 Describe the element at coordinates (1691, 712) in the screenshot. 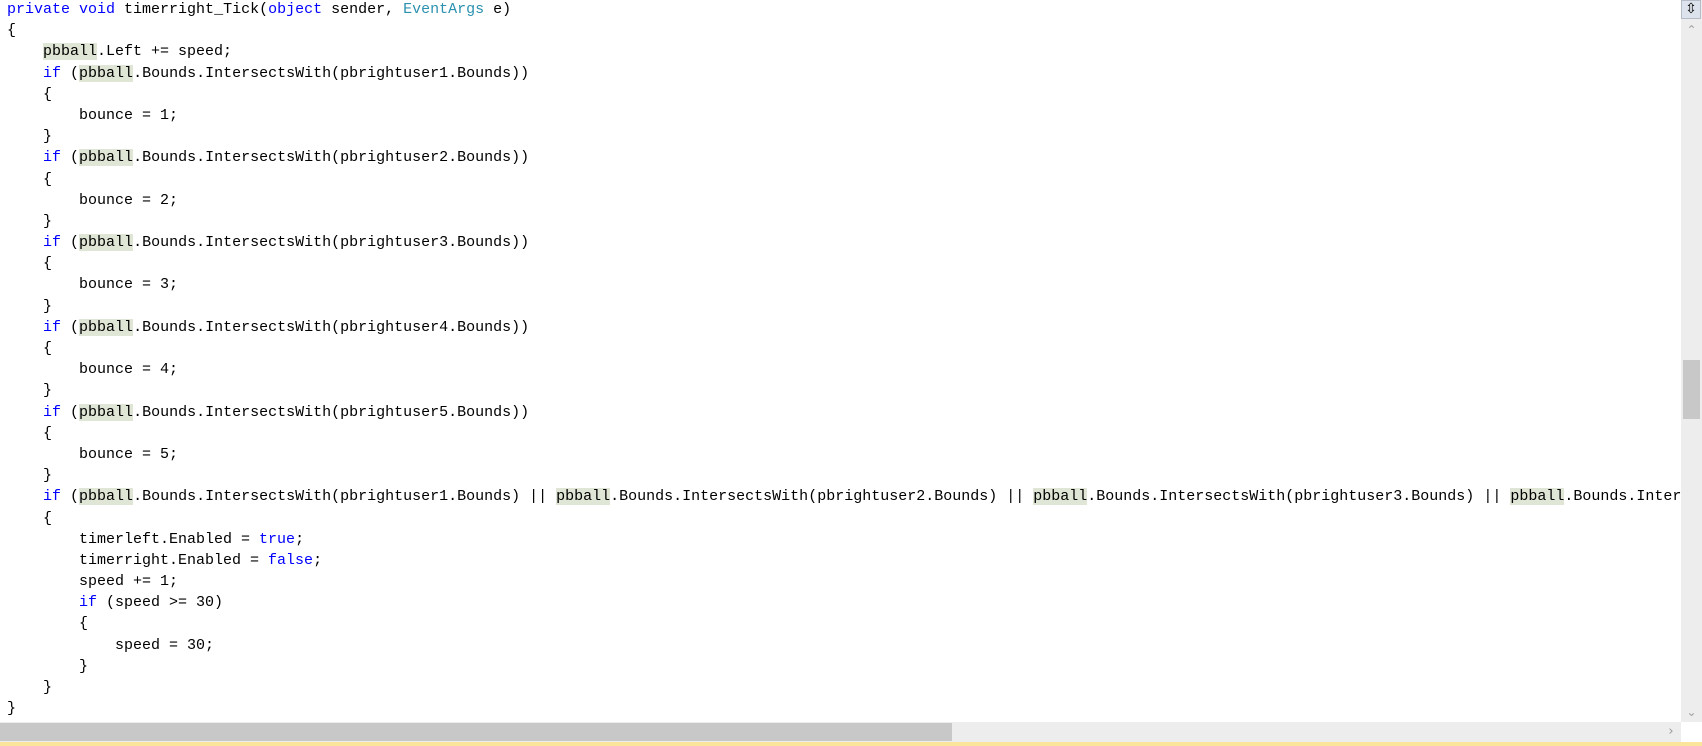

I see `scroll-down-icon: ⌄` at that location.